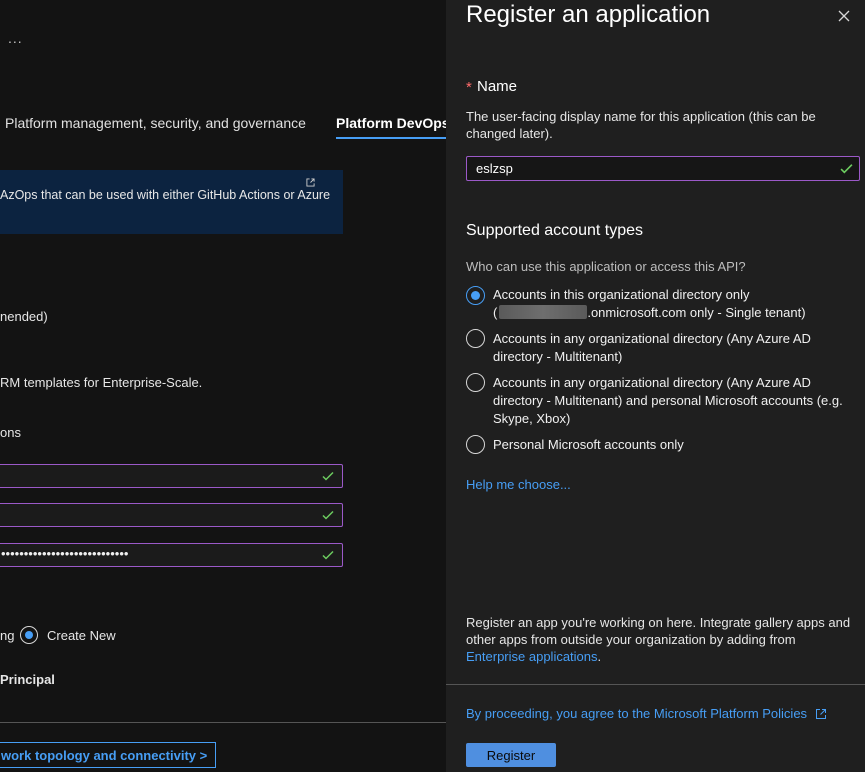 The image size is (865, 772). Describe the element at coordinates (391, 138) in the screenshot. I see `active-tab-indicator` at that location.